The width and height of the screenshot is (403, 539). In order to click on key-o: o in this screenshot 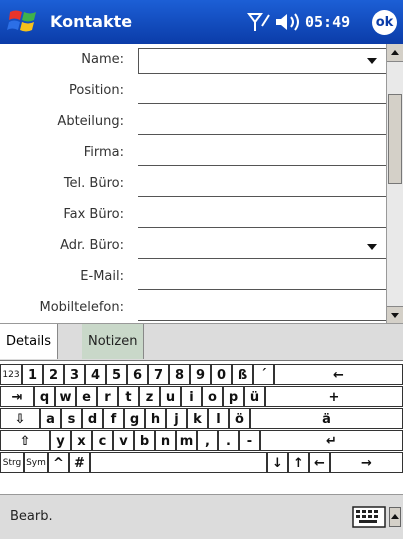, I will do `click(212, 396)`.